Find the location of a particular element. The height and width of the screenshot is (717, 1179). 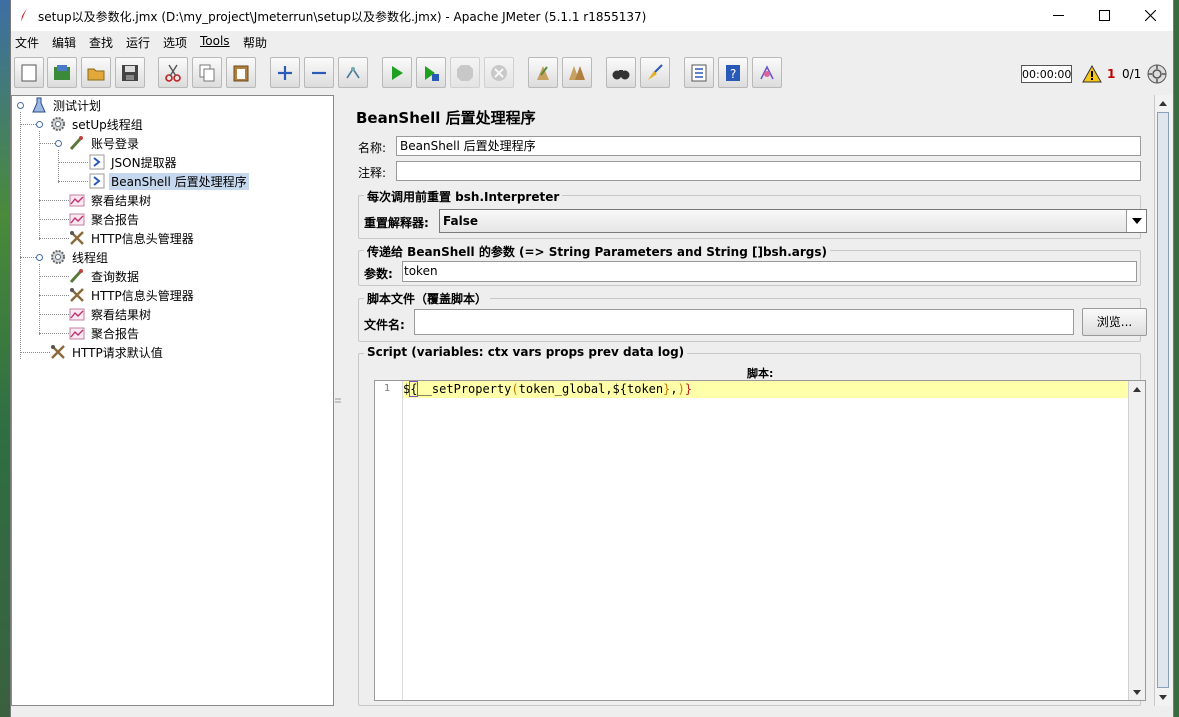

remote-status-icon is located at coordinates (1157, 74).